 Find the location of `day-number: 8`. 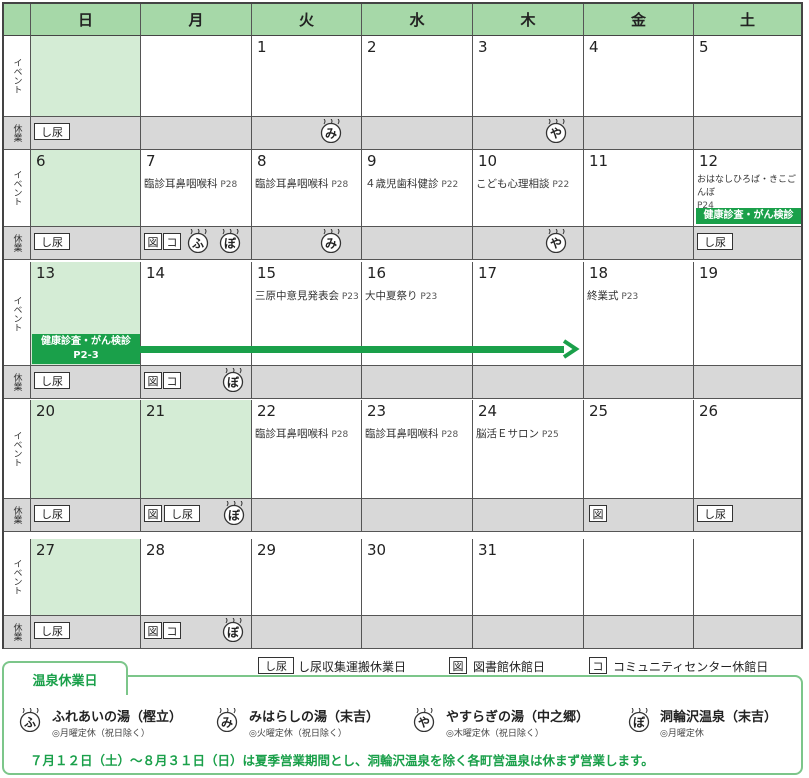

day-number: 8 is located at coordinates (262, 161).